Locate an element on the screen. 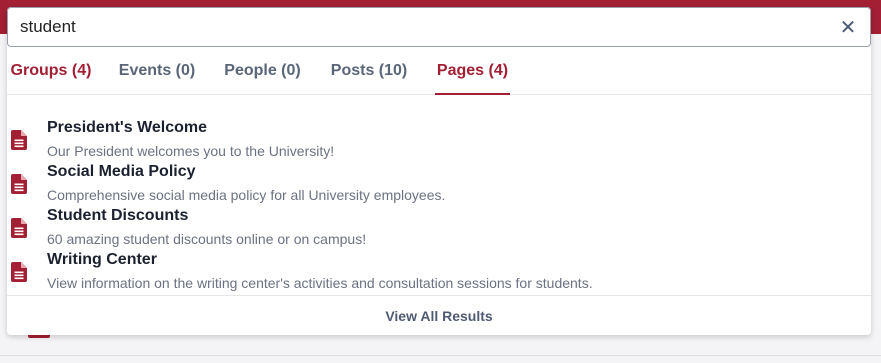  search-bar: ✕ is located at coordinates (439, 27).